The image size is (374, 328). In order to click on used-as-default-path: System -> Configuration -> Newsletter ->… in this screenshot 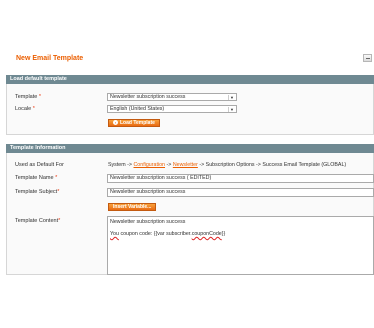, I will do `click(227, 165)`.